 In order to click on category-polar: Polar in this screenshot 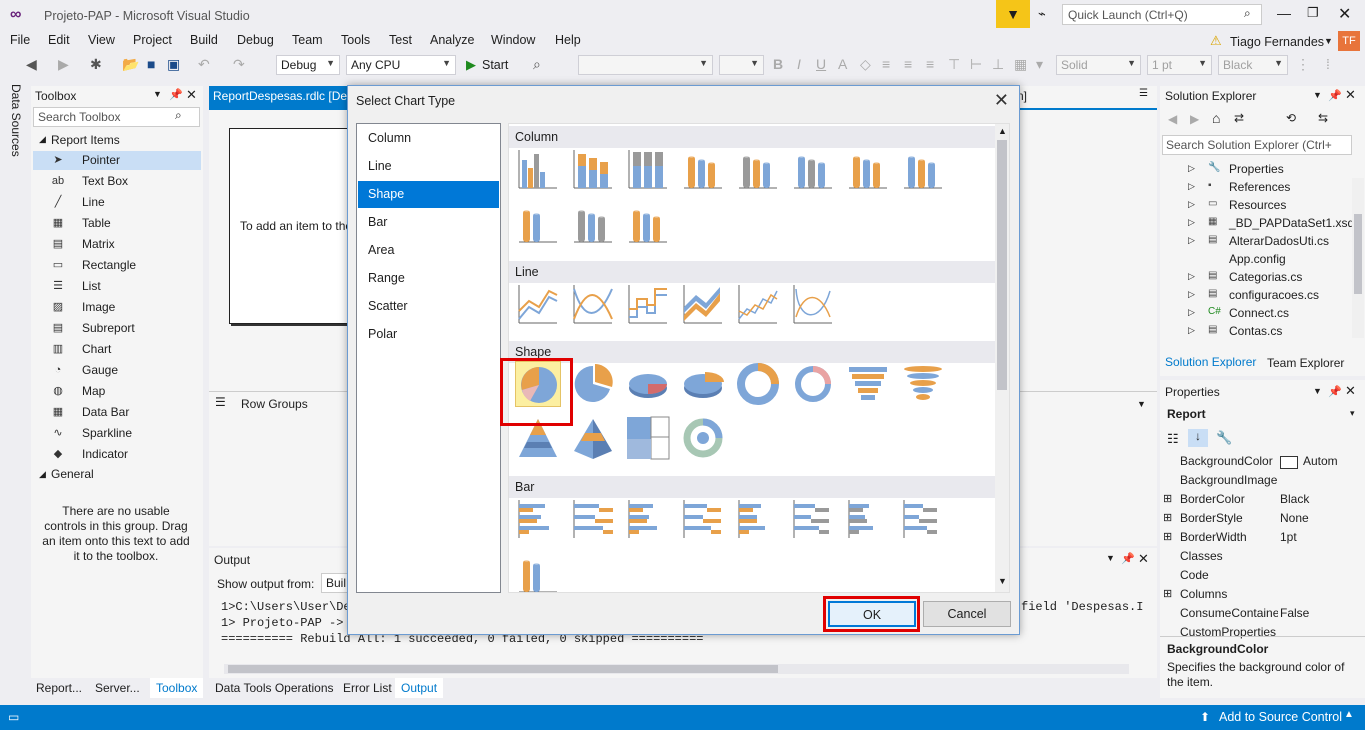, I will do `click(428, 334)`.